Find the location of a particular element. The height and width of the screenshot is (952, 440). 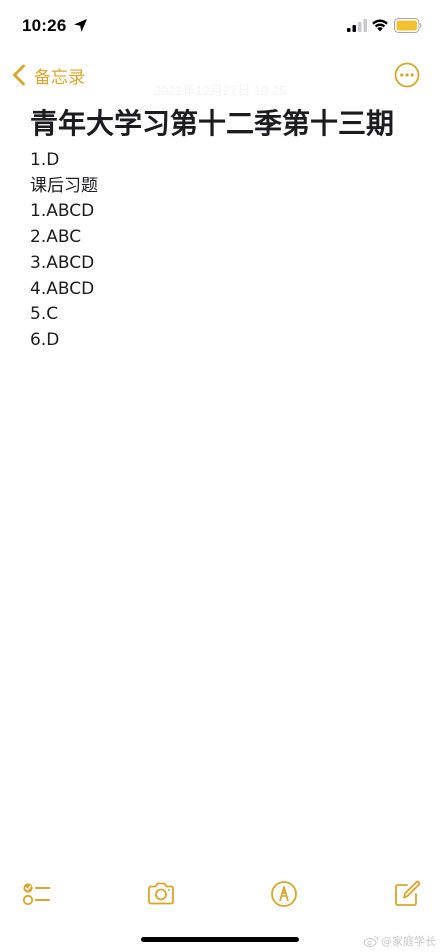

note-line: 1.ABCD is located at coordinates (62, 211).